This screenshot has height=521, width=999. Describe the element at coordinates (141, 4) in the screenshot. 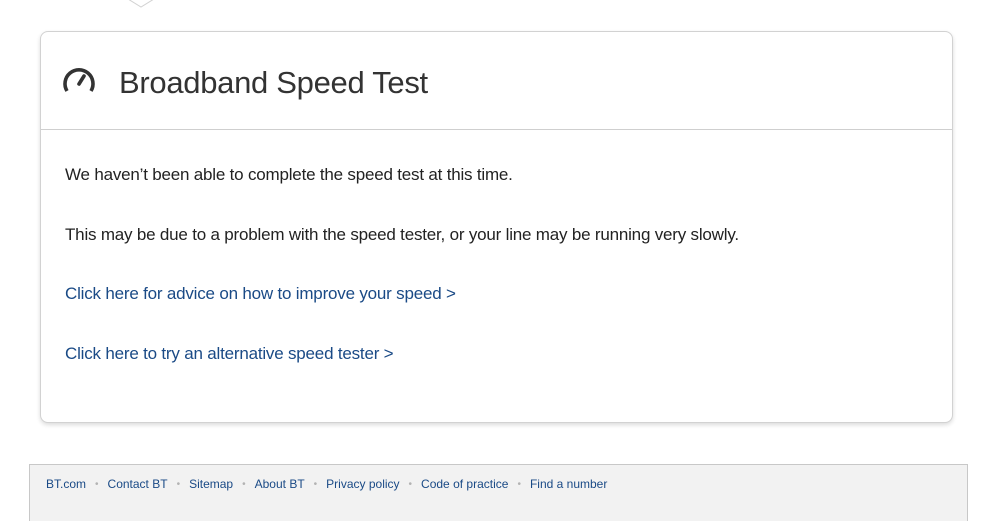

I see `menu-pointer-arrow` at that location.